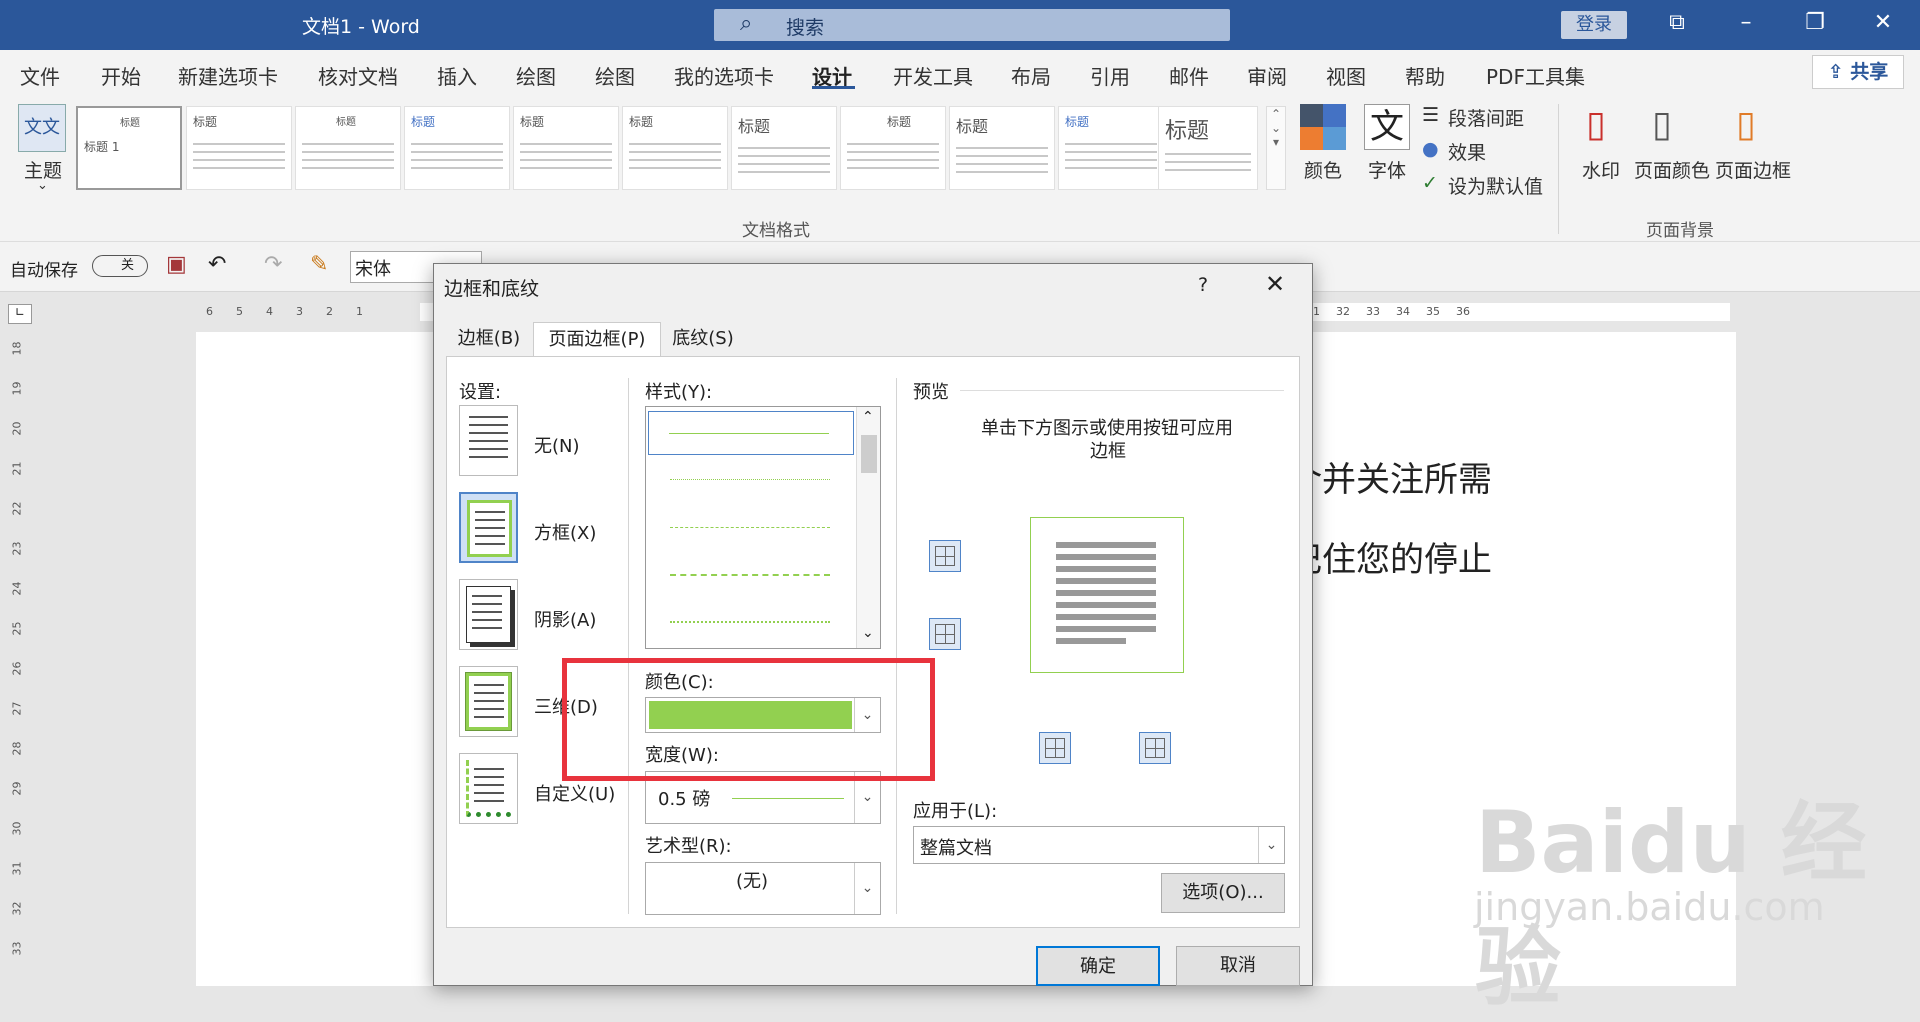 The height and width of the screenshot is (1022, 1920). What do you see at coordinates (615, 75) in the screenshot?
I see `menu-draw-2: 绘图` at bounding box center [615, 75].